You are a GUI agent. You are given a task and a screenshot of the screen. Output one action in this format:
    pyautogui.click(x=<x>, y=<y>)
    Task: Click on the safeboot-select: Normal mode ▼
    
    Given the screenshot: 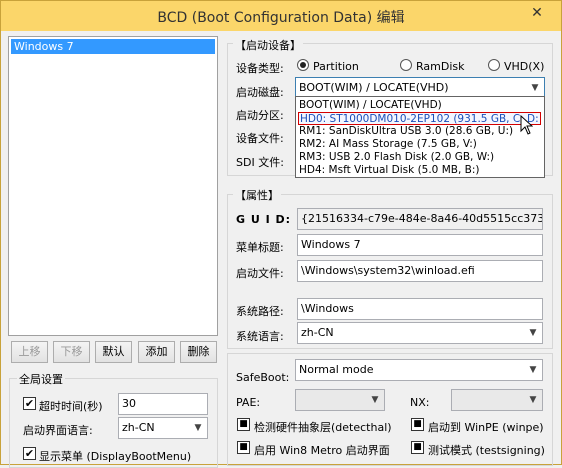 What is the action you would take?
    pyautogui.click(x=419, y=370)
    